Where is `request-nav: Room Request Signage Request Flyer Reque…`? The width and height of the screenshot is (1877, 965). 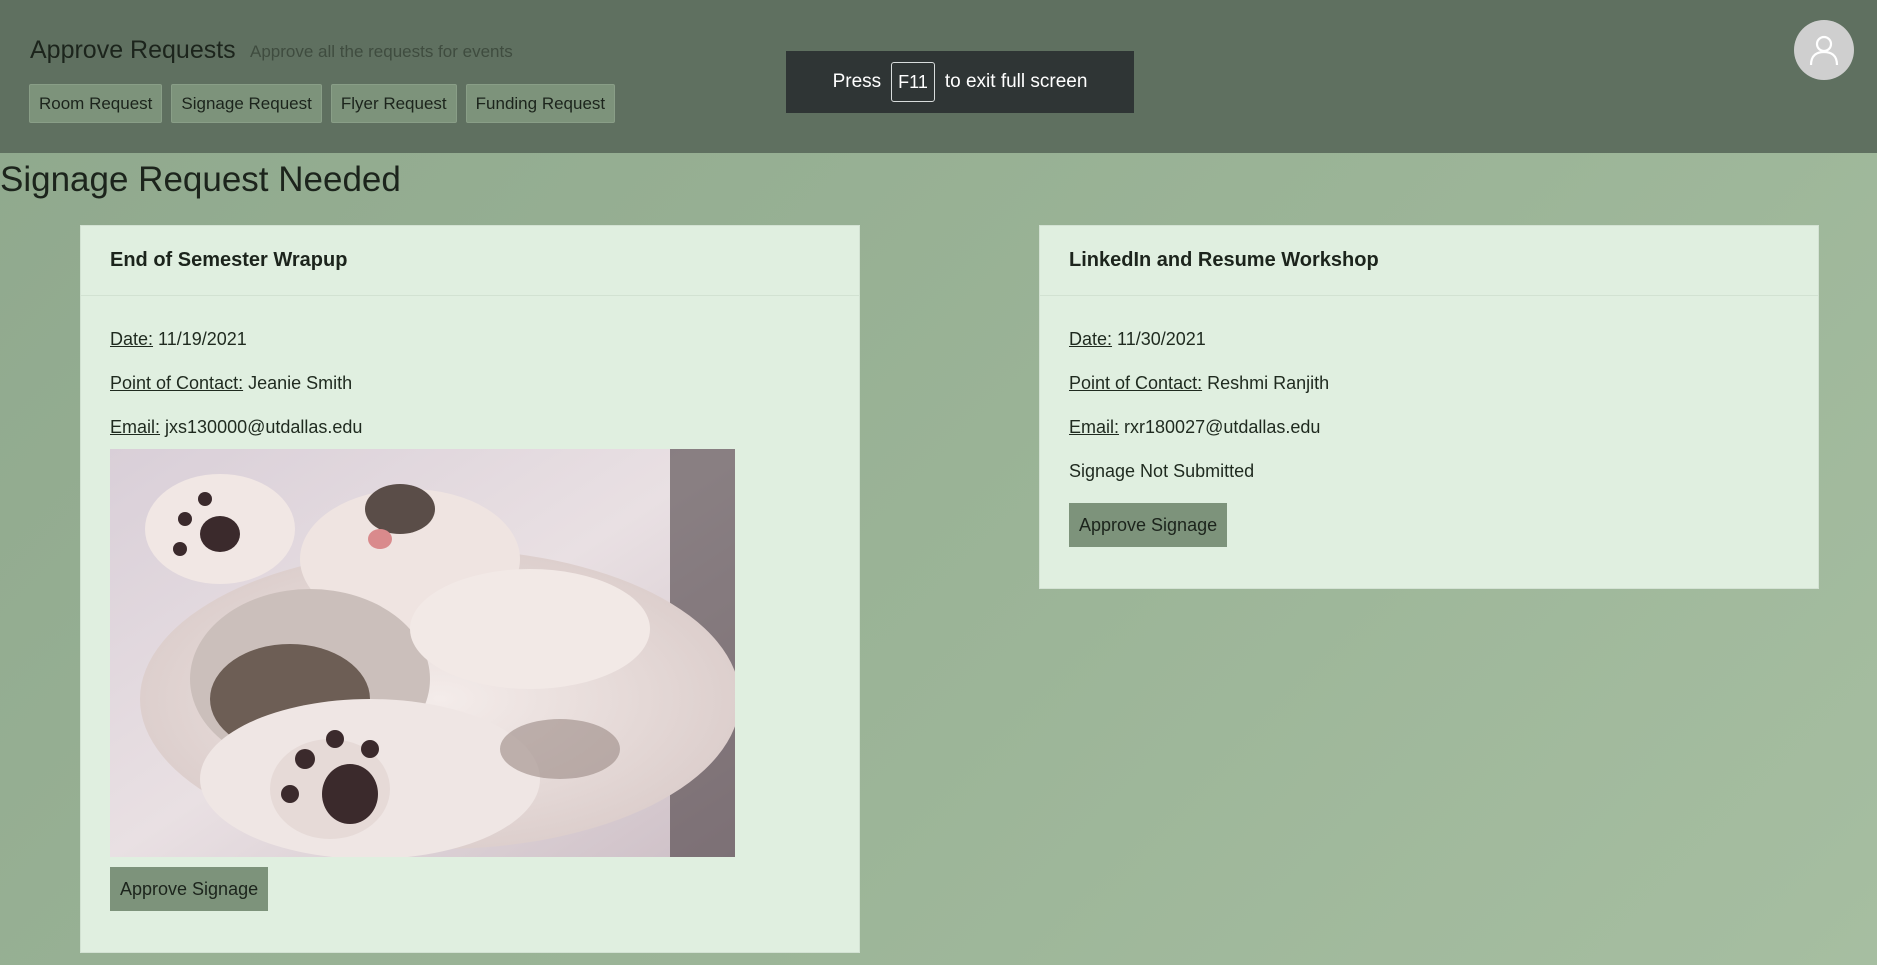
request-nav: Room Request Signage Request Flyer Reque… is located at coordinates (322, 103).